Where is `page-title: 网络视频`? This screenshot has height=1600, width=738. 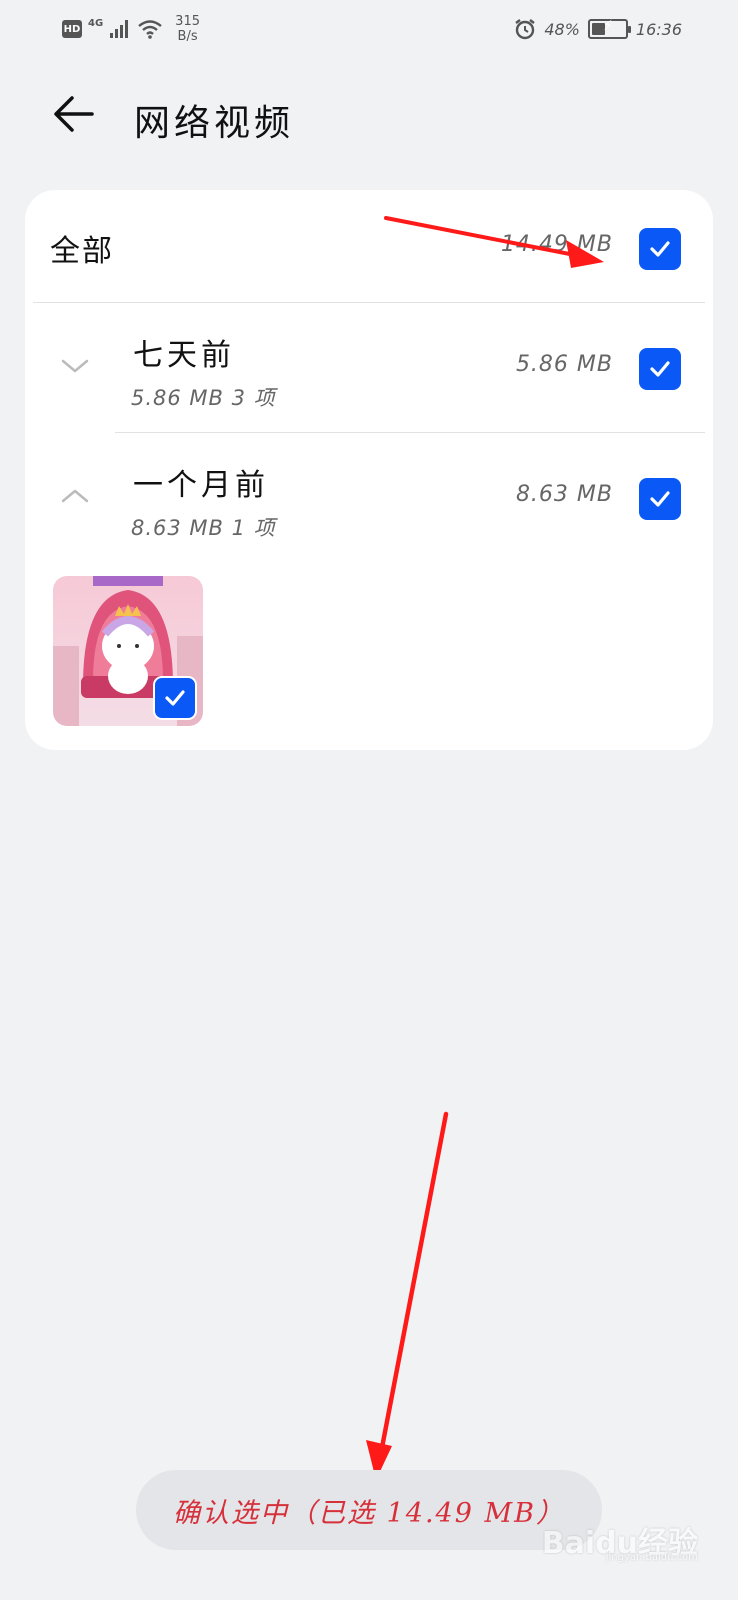 page-title: 网络视频 is located at coordinates (214, 123).